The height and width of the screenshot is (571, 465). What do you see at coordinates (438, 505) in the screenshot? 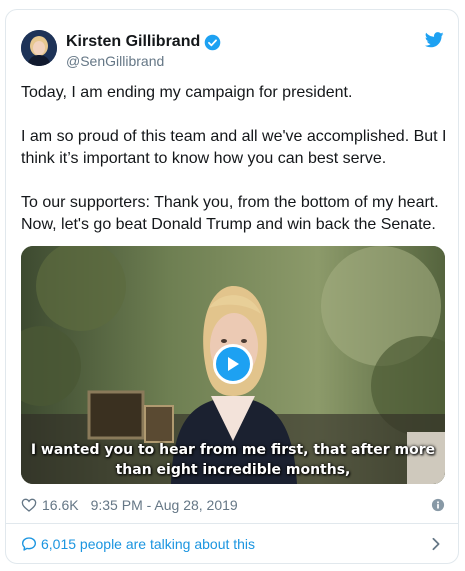
I see `info-icon` at bounding box center [438, 505].